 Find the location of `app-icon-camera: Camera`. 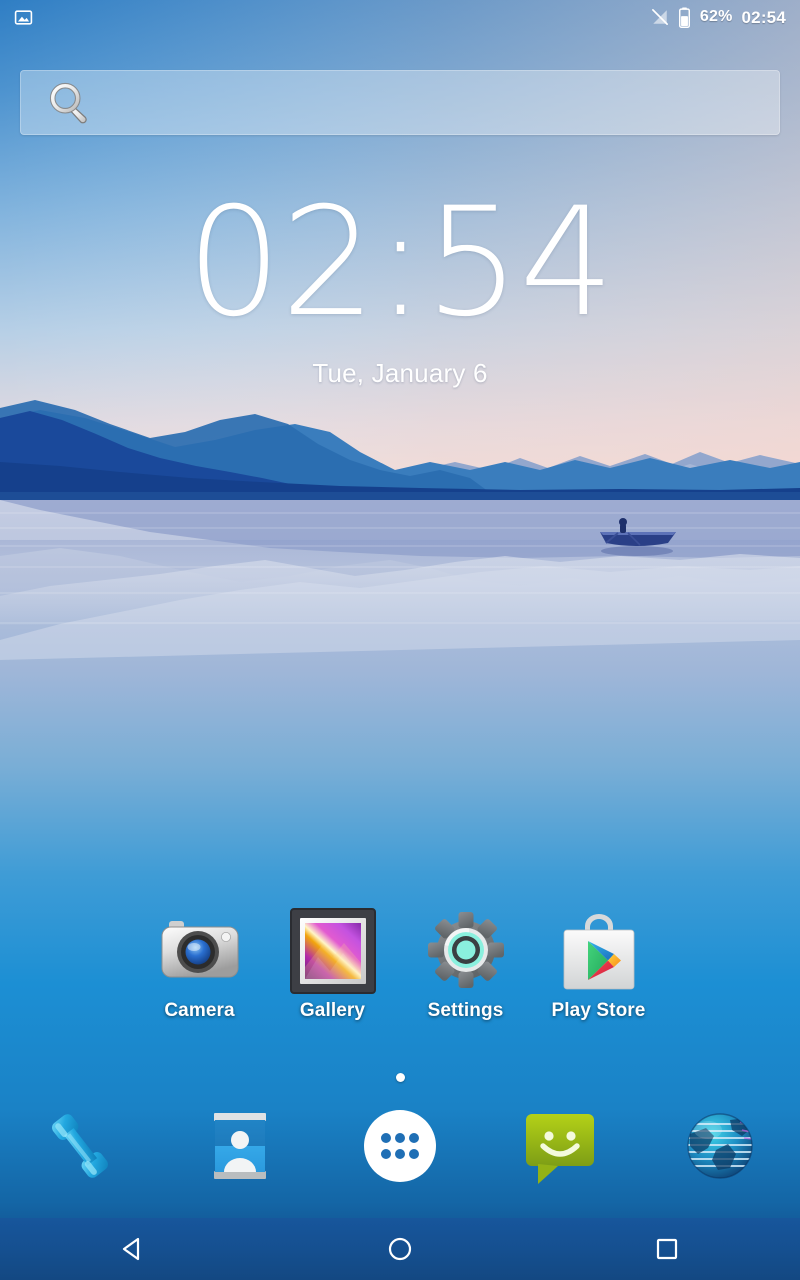

app-icon-camera: Camera is located at coordinates (199, 972).